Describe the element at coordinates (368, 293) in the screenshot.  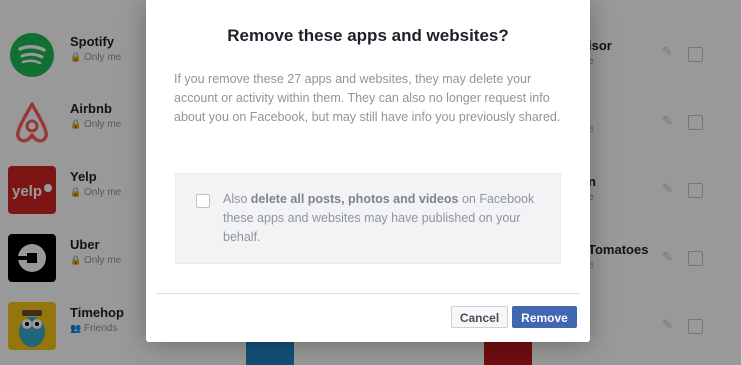
I see `dialog-divider` at that location.